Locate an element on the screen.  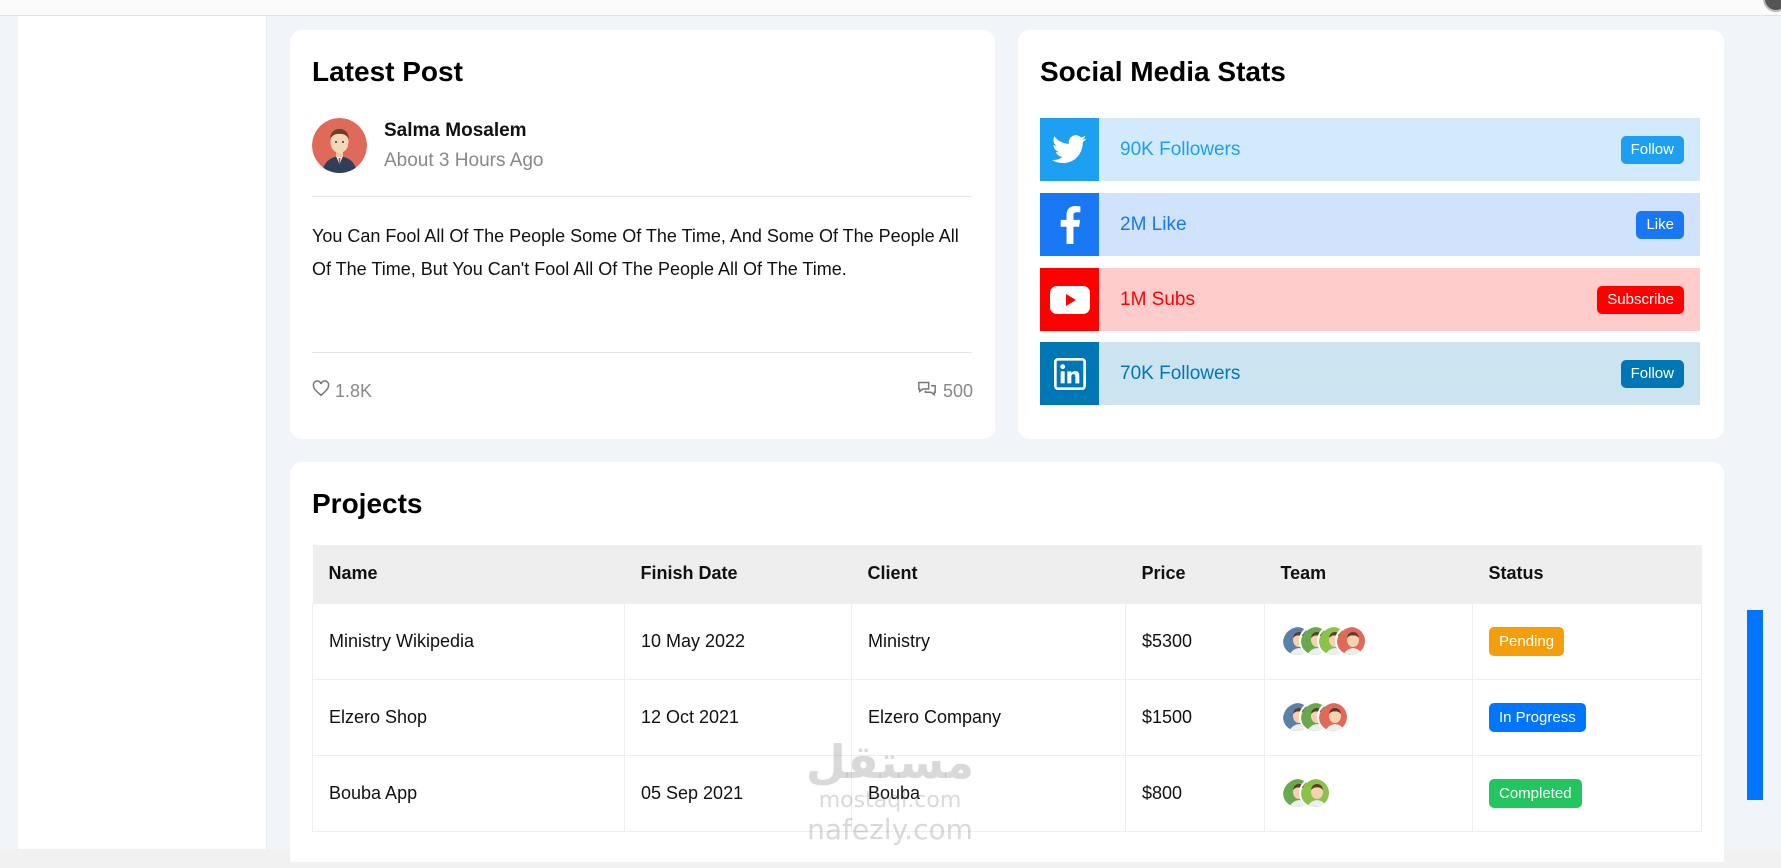
project-price: $1500 is located at coordinates (1195, 717).